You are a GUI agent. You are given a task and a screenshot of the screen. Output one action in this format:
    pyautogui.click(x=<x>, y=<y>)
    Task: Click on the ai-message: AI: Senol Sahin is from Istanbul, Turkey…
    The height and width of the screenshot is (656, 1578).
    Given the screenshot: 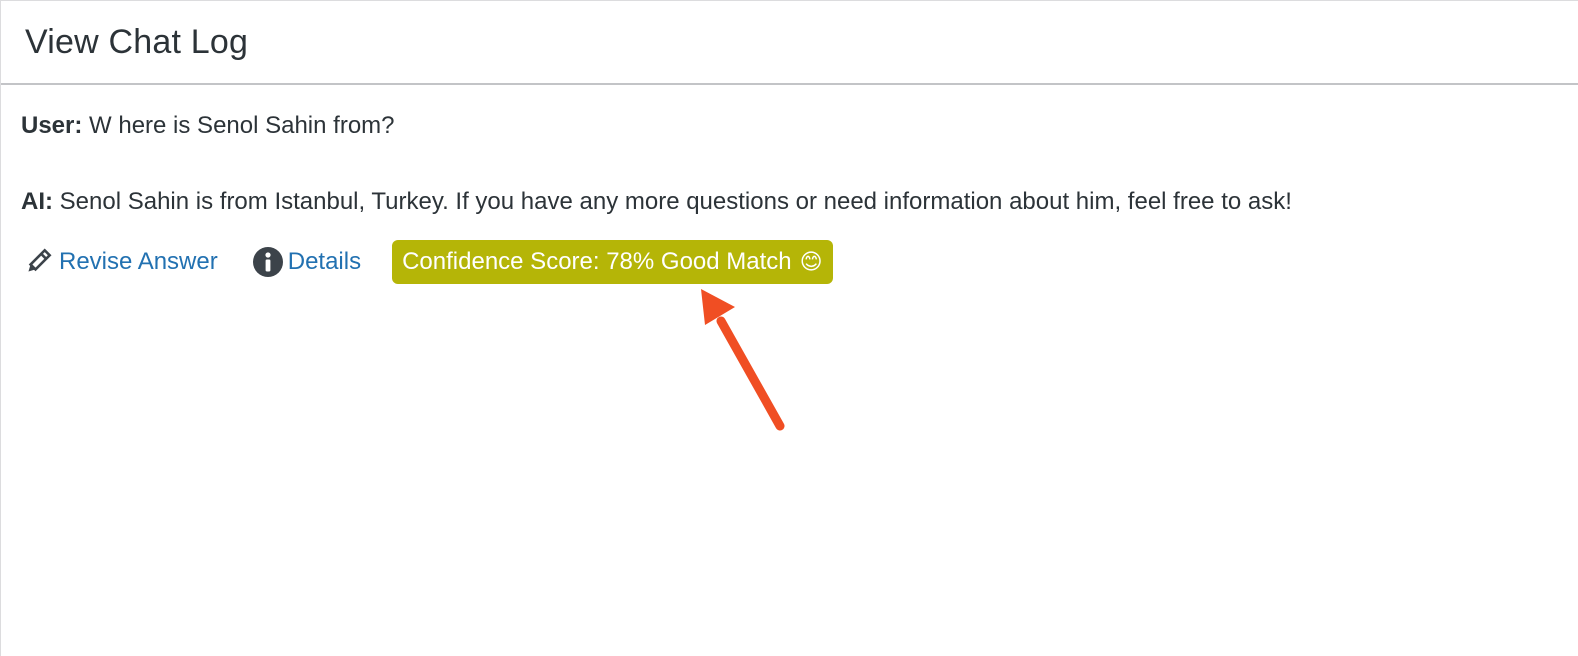 What is the action you would take?
    pyautogui.click(x=656, y=202)
    